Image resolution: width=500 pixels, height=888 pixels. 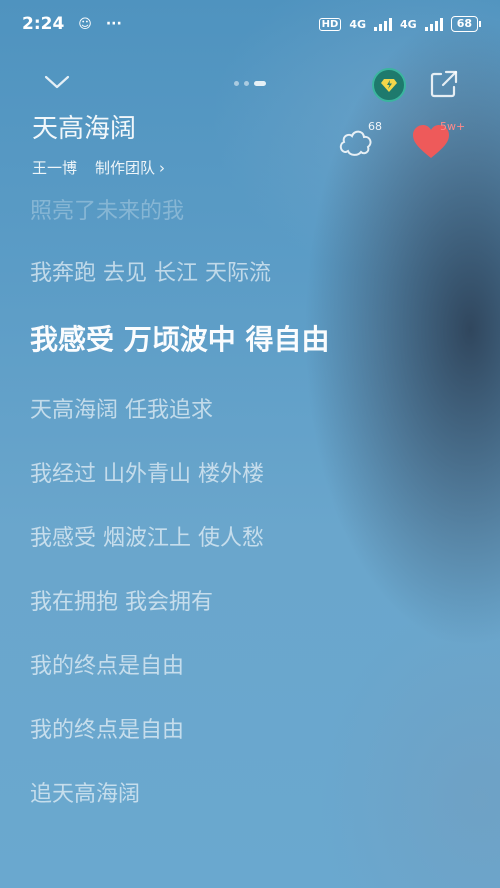 I want to click on hd-badge: HD, so click(x=330, y=24).